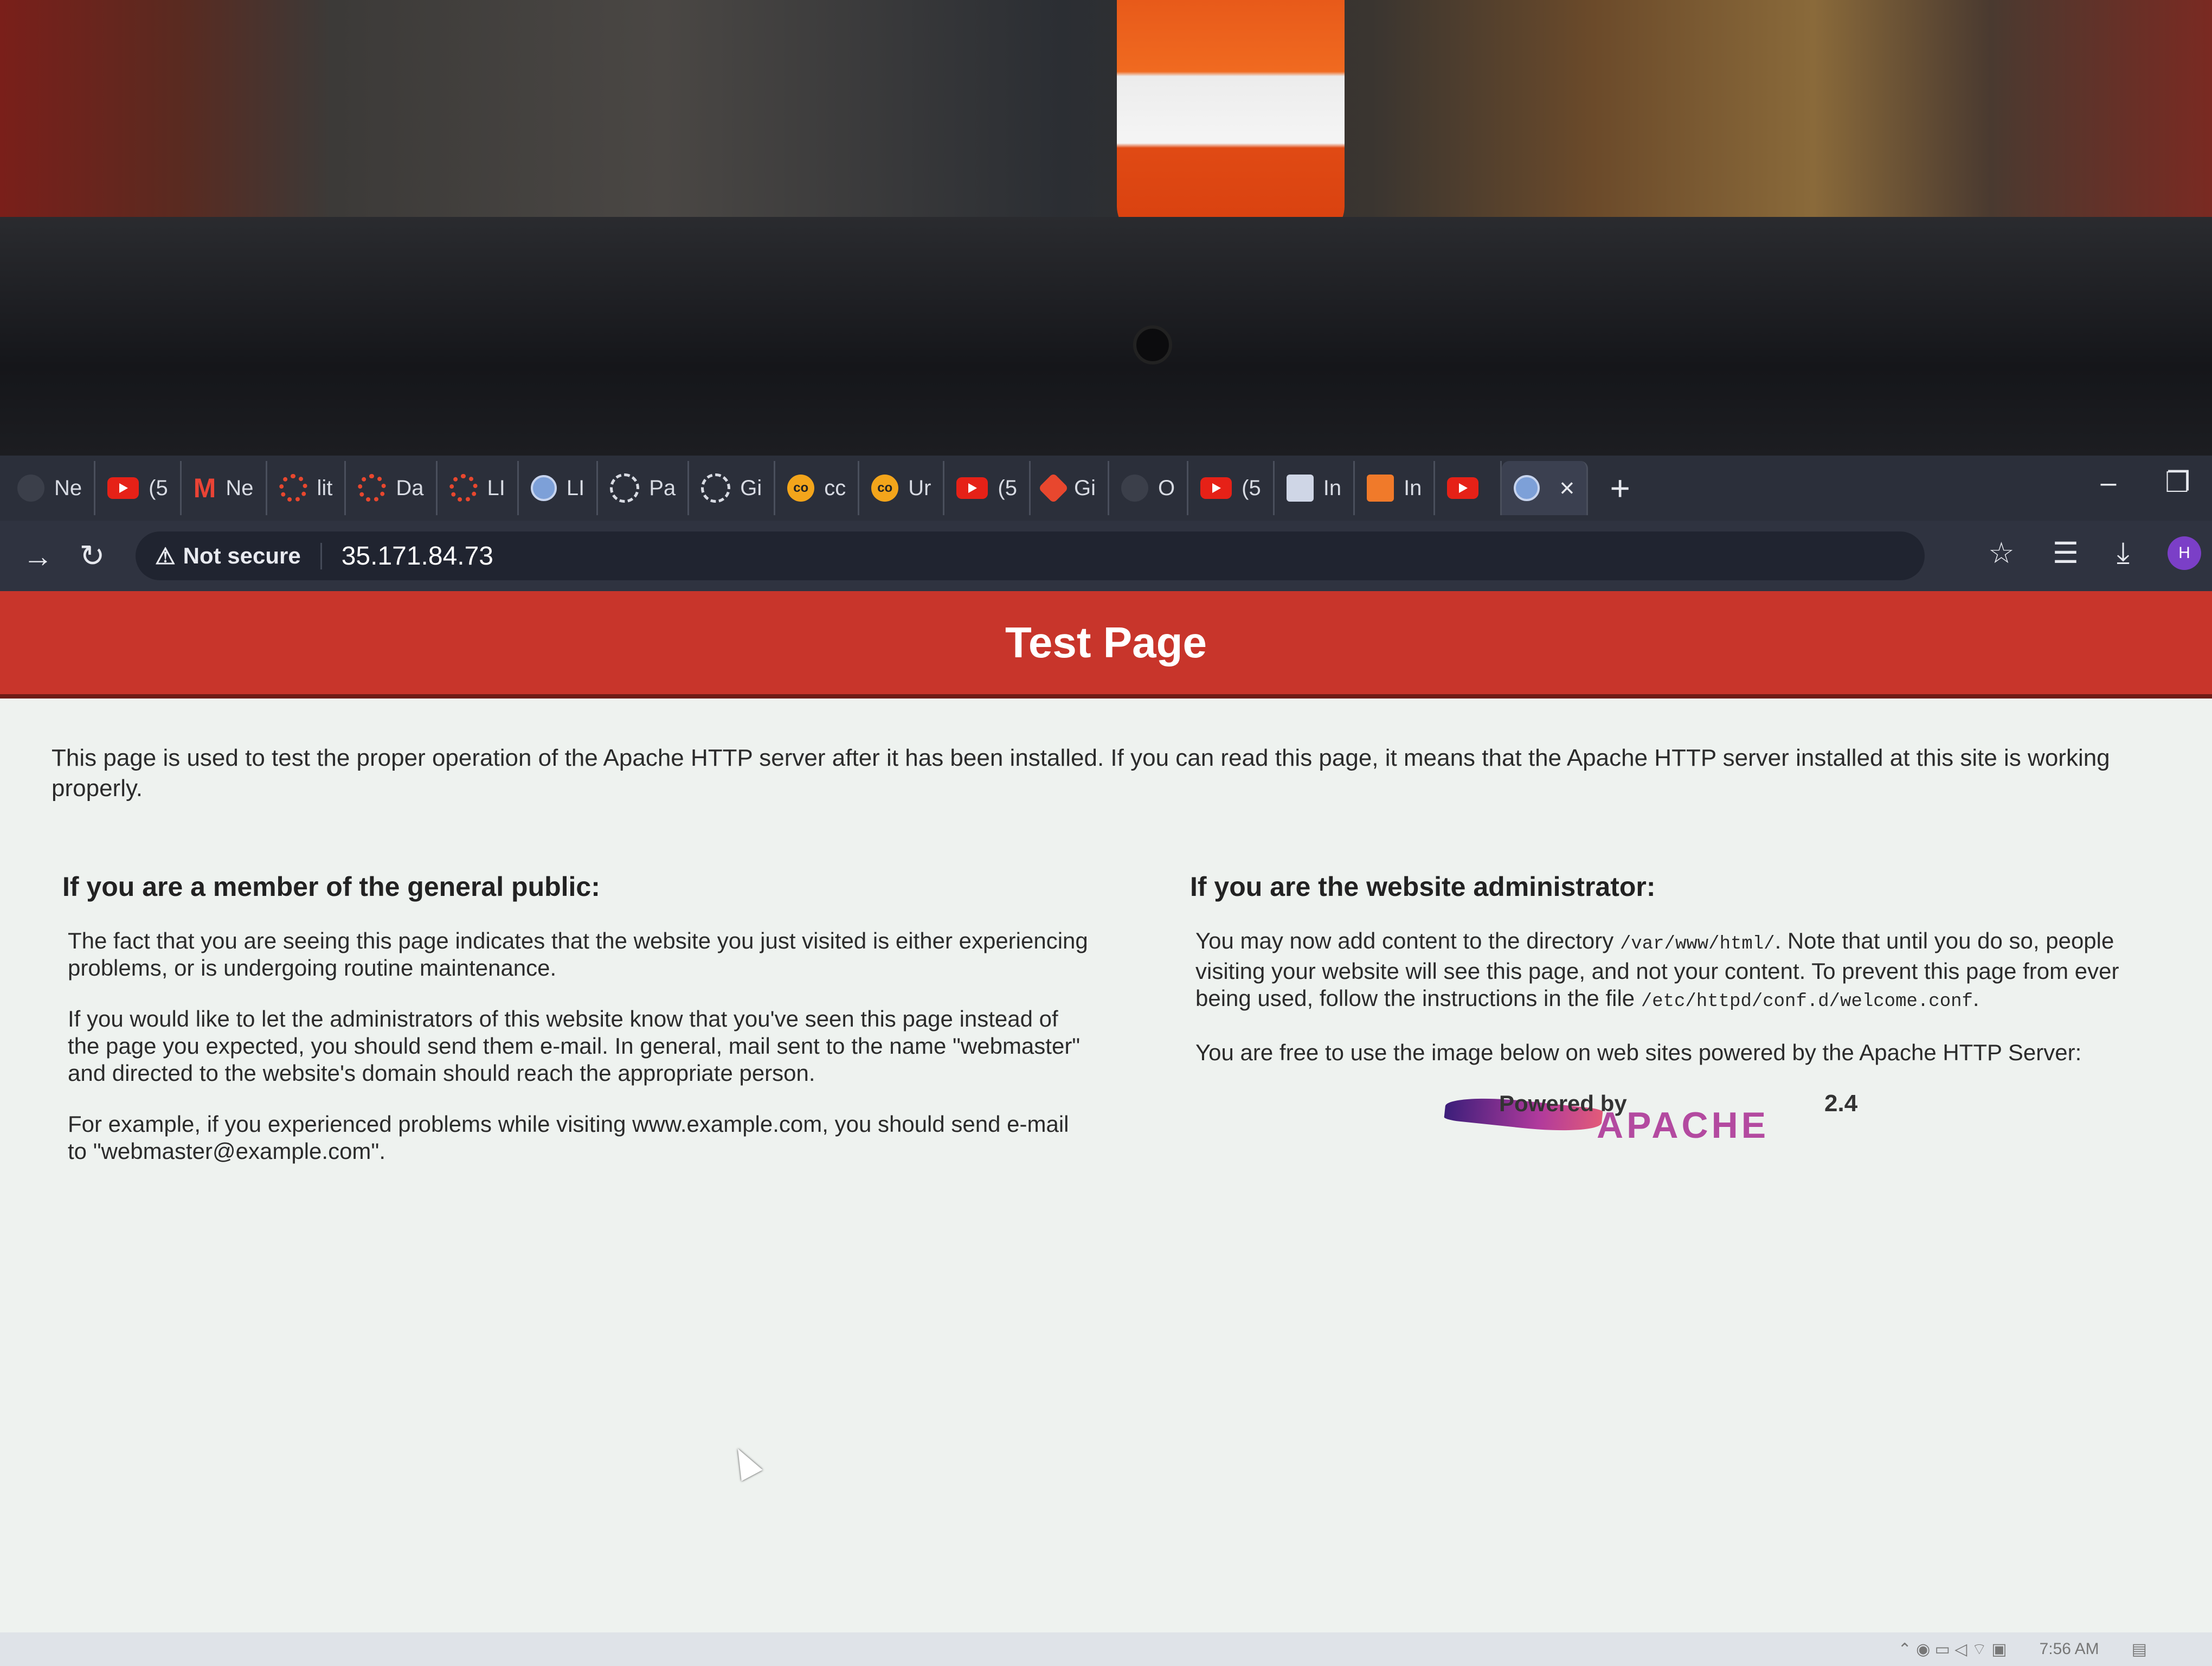  I want to click on bookmark-star-icon: ☆, so click(2001, 553).